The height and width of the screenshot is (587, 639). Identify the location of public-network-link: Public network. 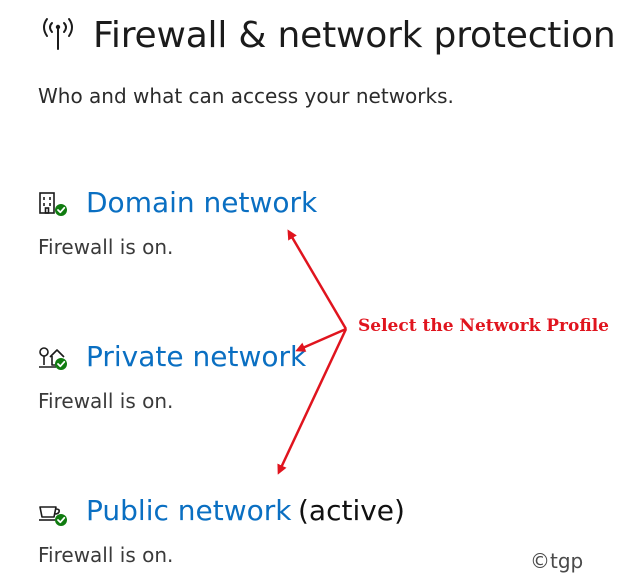
(188, 511).